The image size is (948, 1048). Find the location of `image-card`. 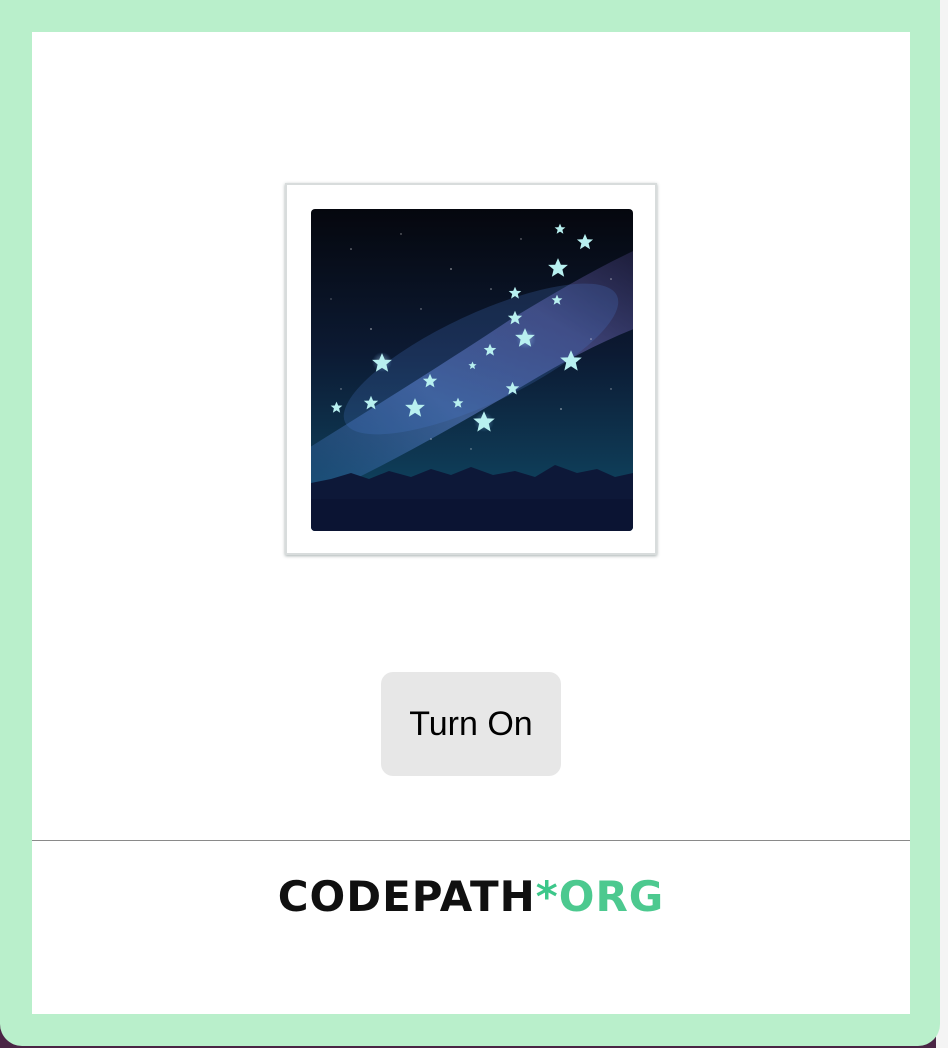

image-card is located at coordinates (471, 369).